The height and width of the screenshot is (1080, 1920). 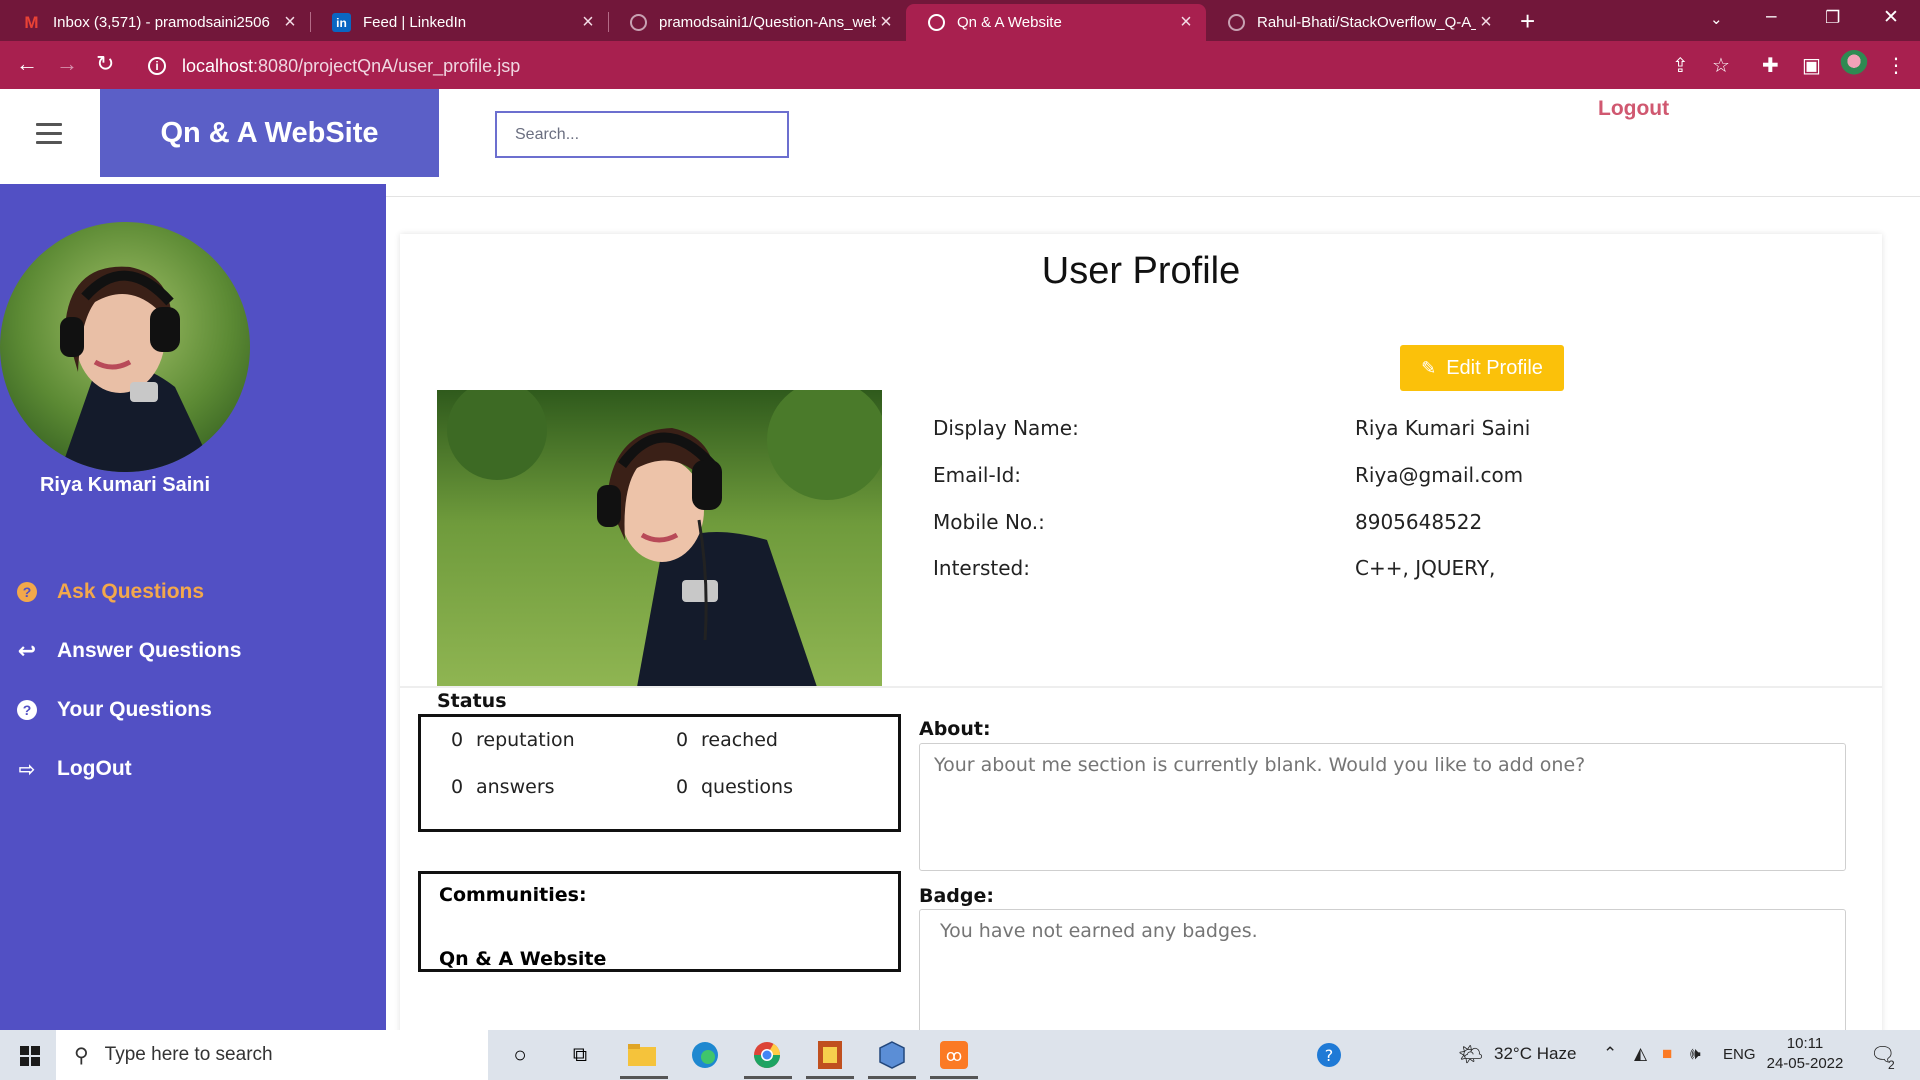 What do you see at coordinates (149, 650) in the screenshot?
I see `sidebar-item-label: Answer Questions` at bounding box center [149, 650].